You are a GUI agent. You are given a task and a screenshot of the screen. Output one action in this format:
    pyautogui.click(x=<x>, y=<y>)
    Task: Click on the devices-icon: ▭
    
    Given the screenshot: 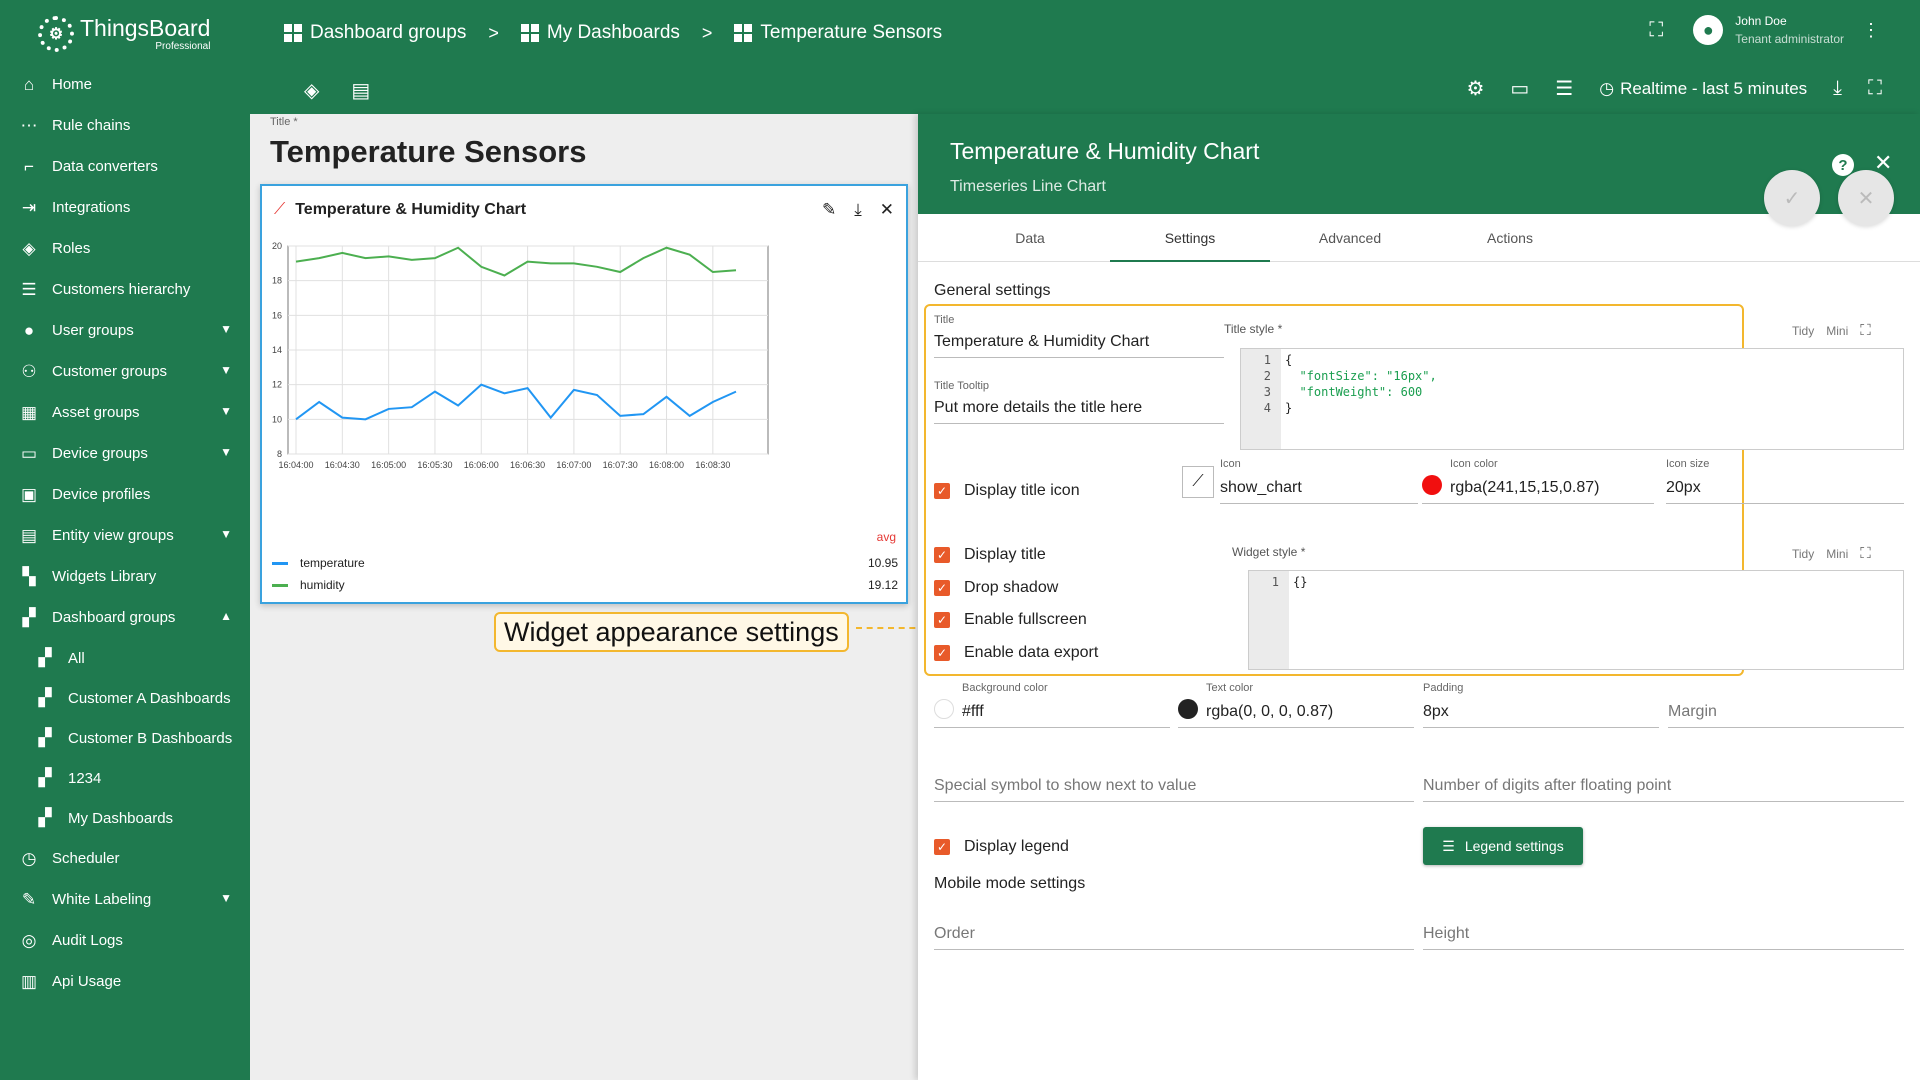 What is the action you would take?
    pyautogui.click(x=1519, y=88)
    